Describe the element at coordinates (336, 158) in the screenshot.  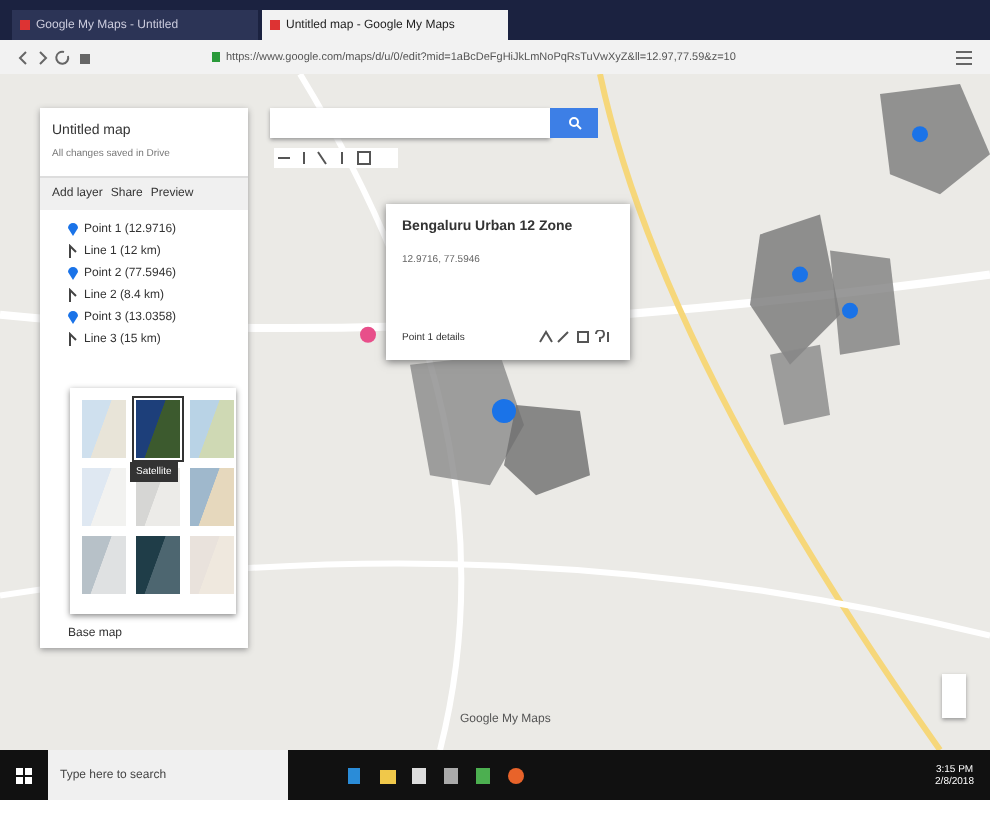
I see `map-toolbar-icon` at that location.